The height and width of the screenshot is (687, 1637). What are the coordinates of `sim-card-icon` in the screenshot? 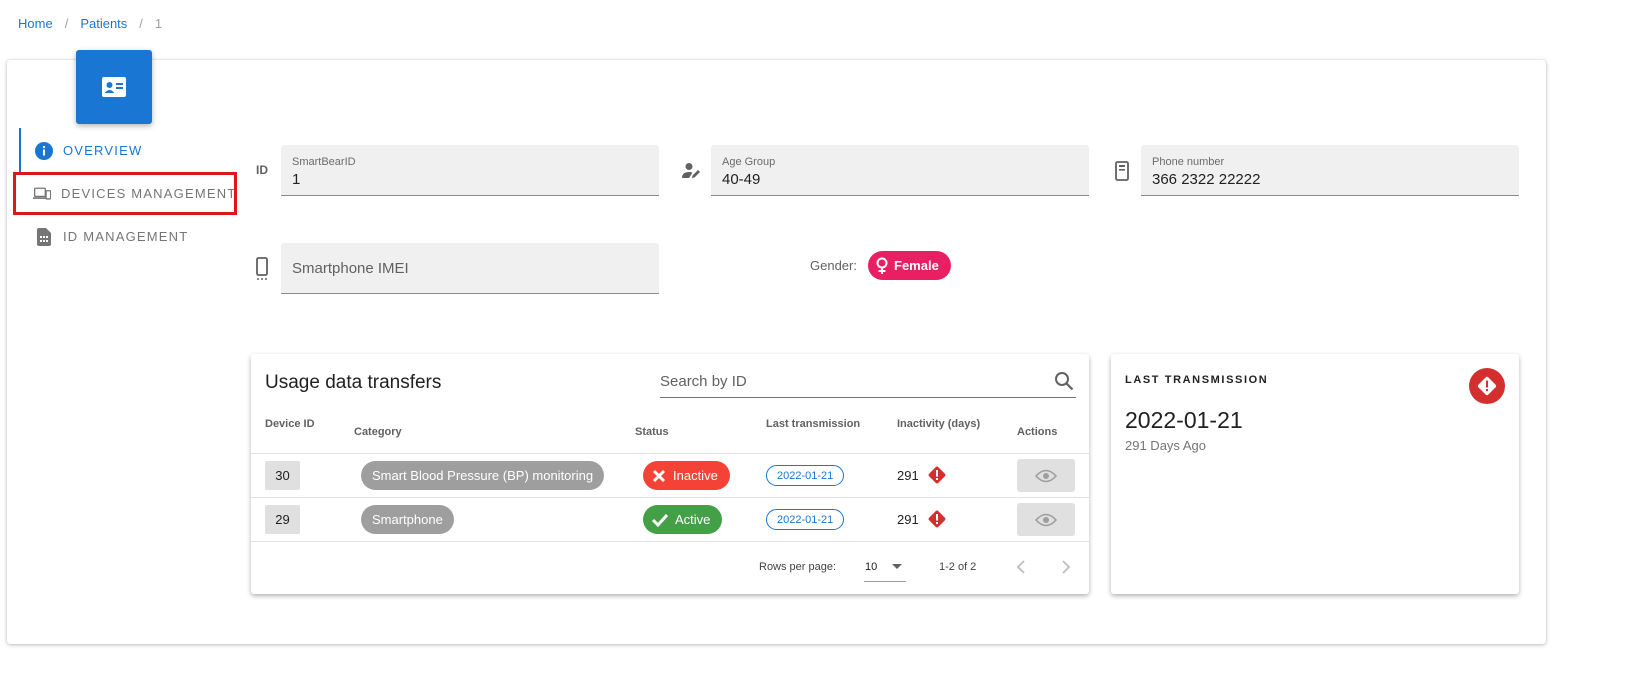 It's located at (44, 236).